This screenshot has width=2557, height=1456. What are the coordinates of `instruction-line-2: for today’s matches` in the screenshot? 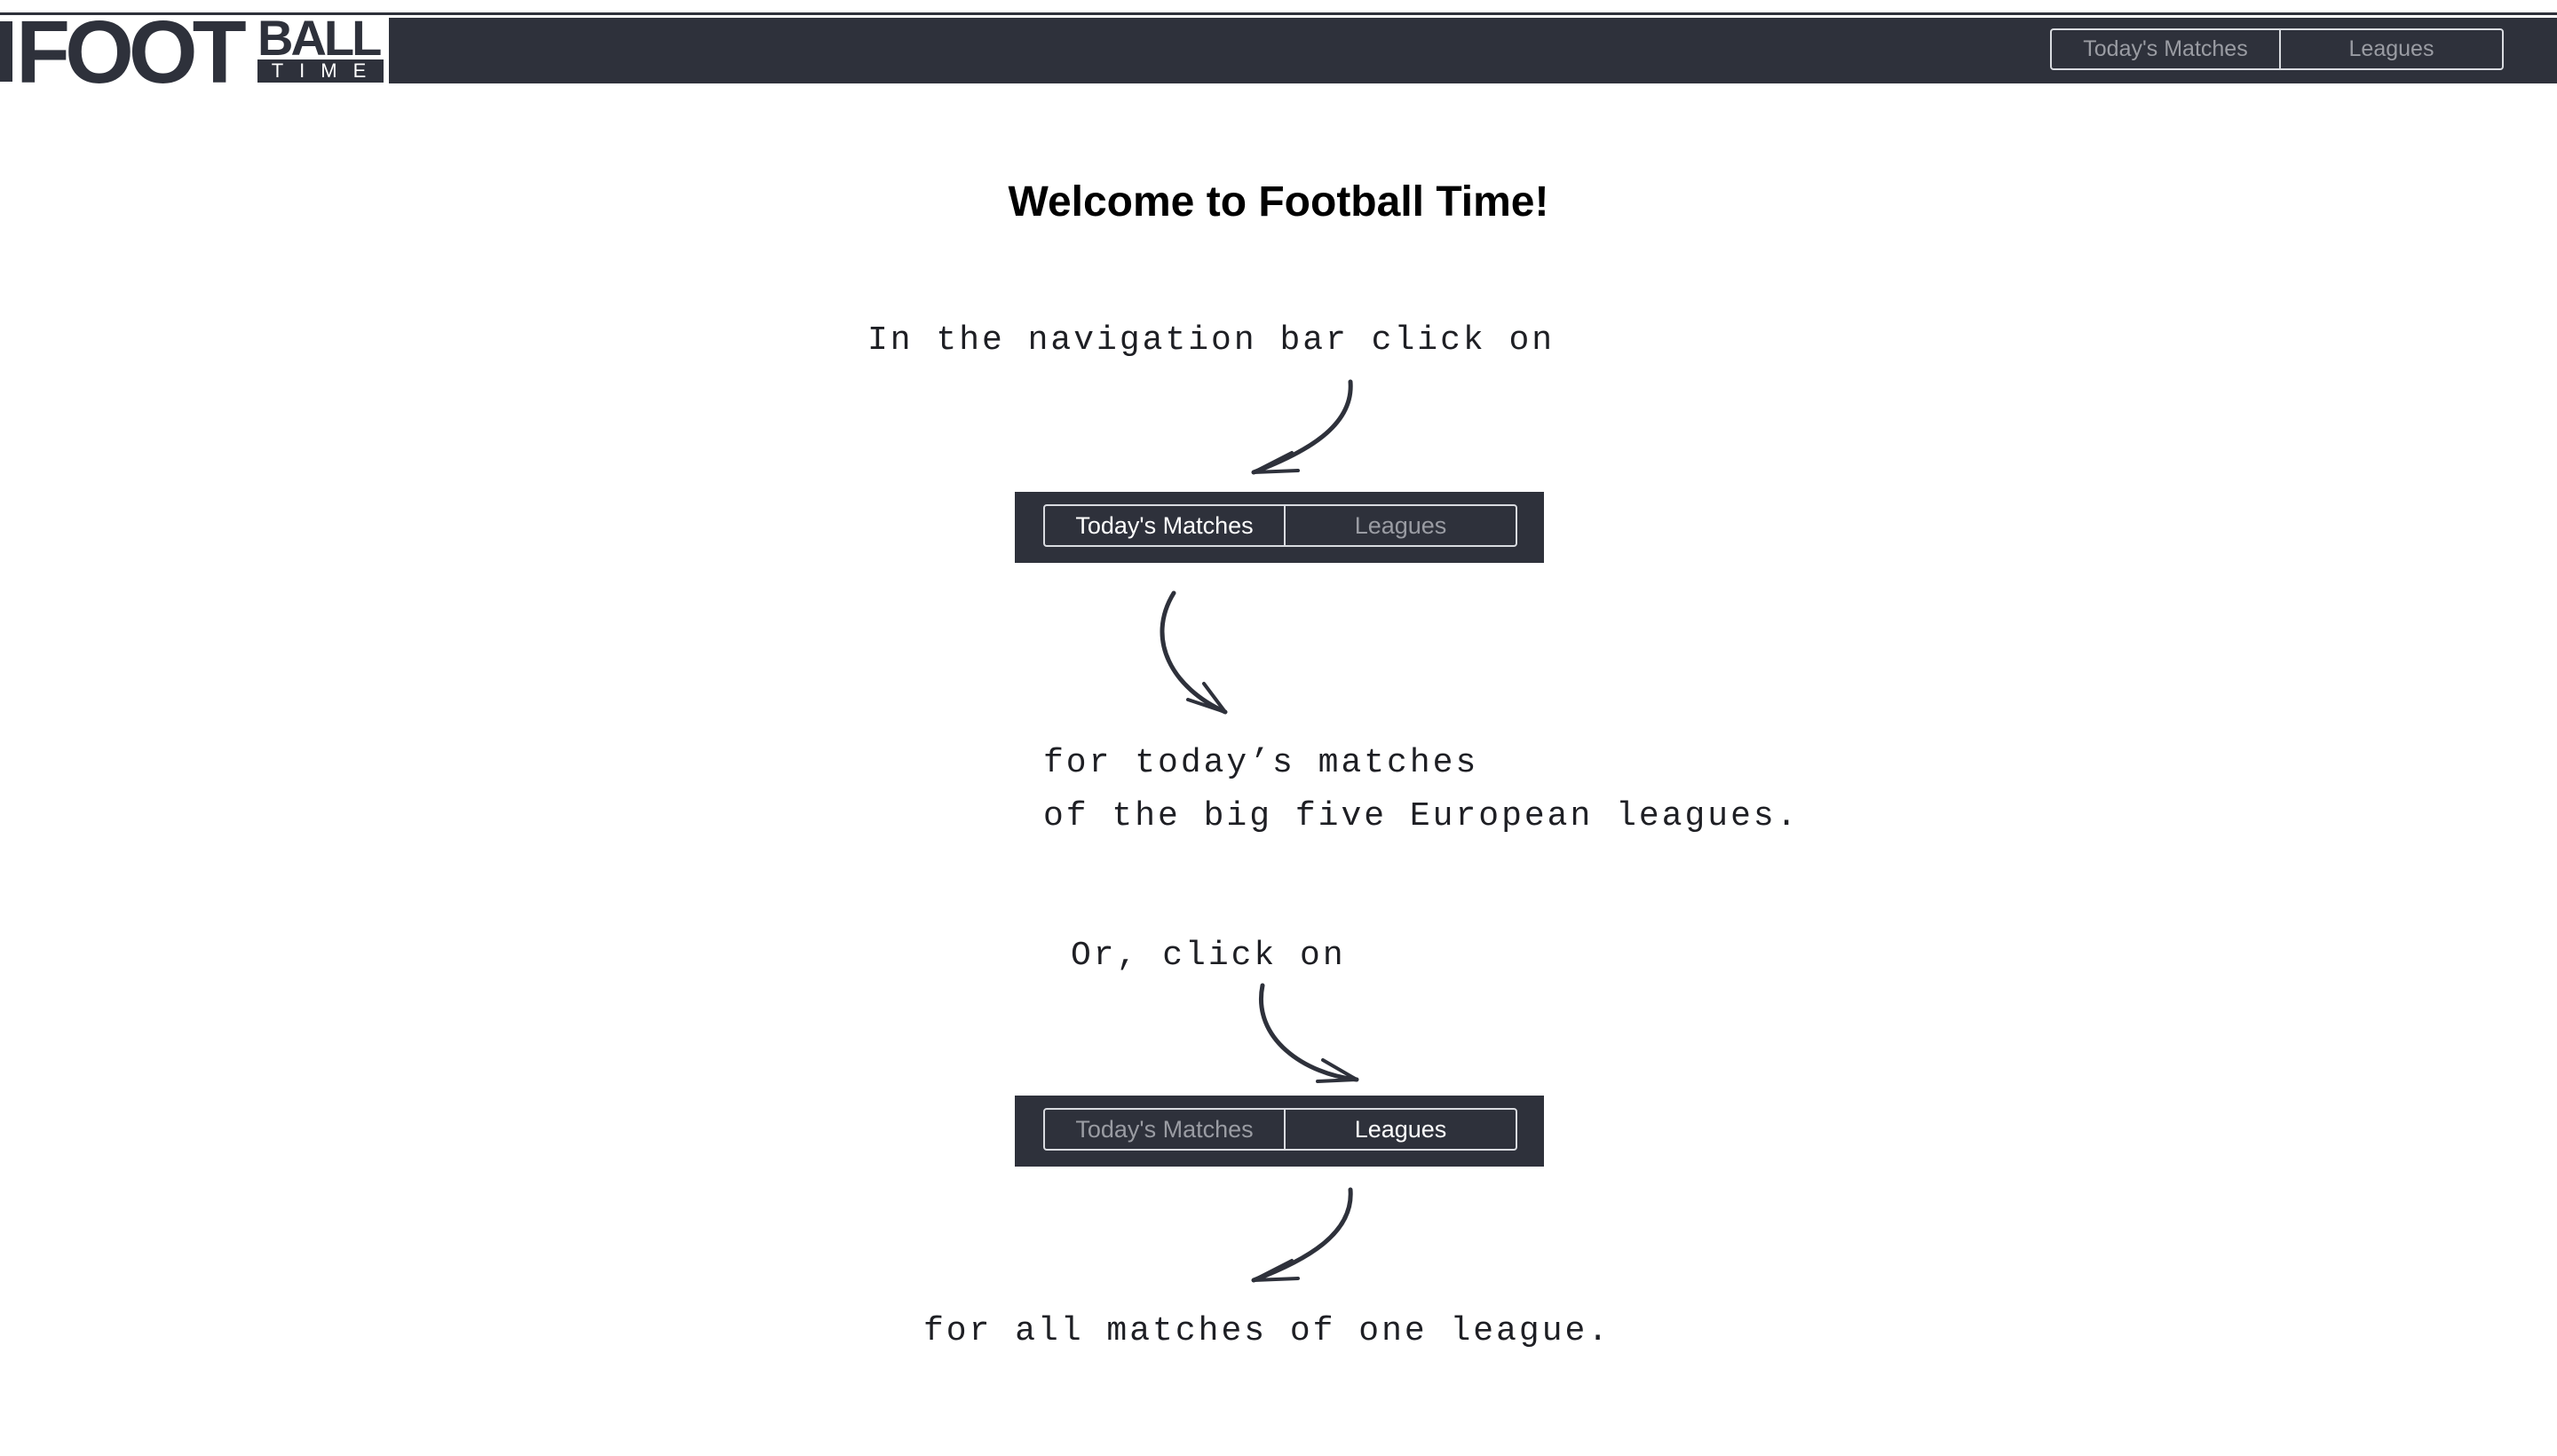 It's located at (1261, 763).